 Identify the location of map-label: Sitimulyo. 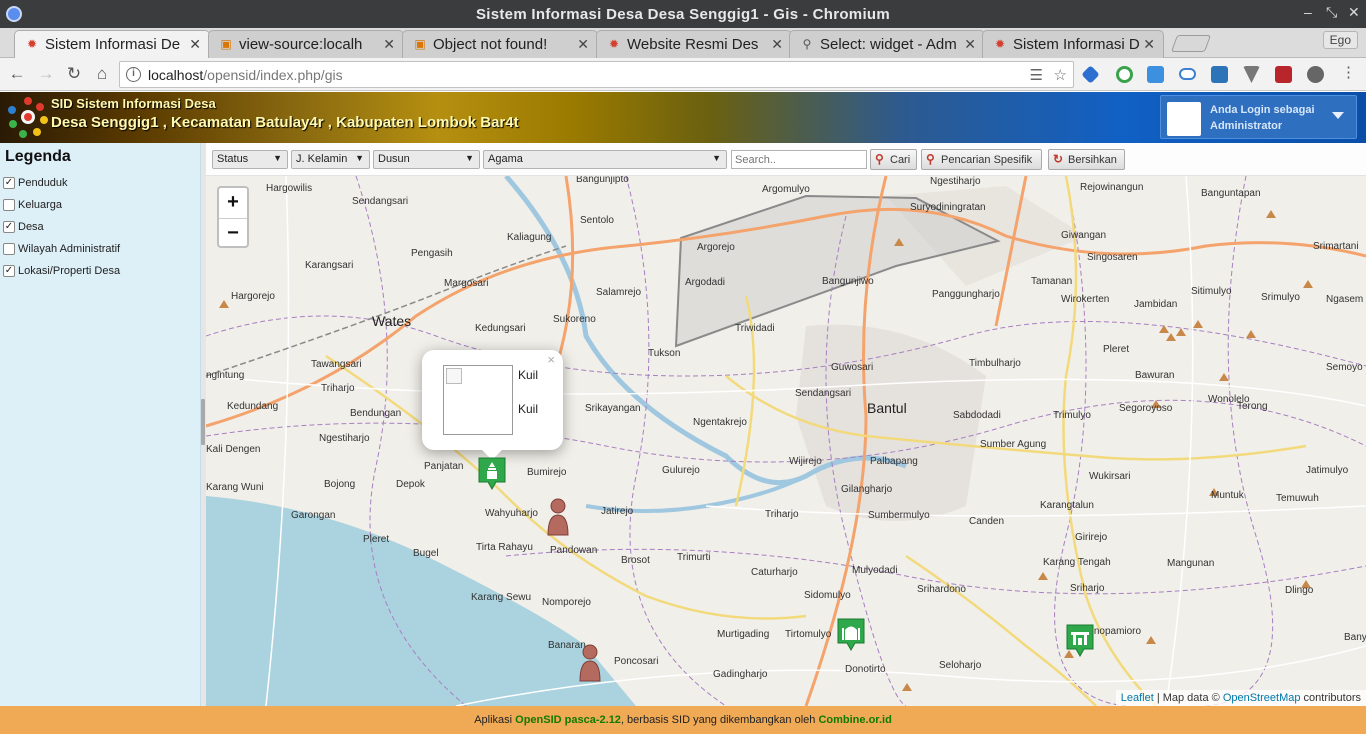
(1211, 291).